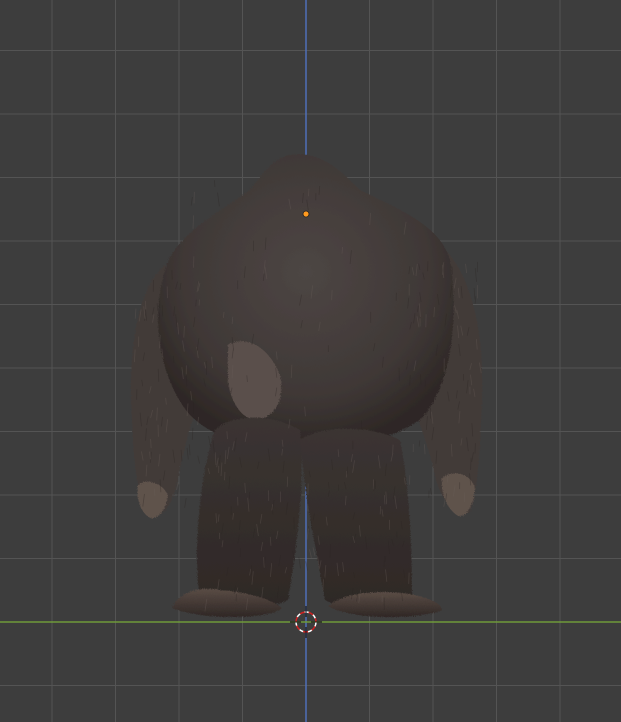  Describe the element at coordinates (306, 214) in the screenshot. I see `origin-dot-icon` at that location.